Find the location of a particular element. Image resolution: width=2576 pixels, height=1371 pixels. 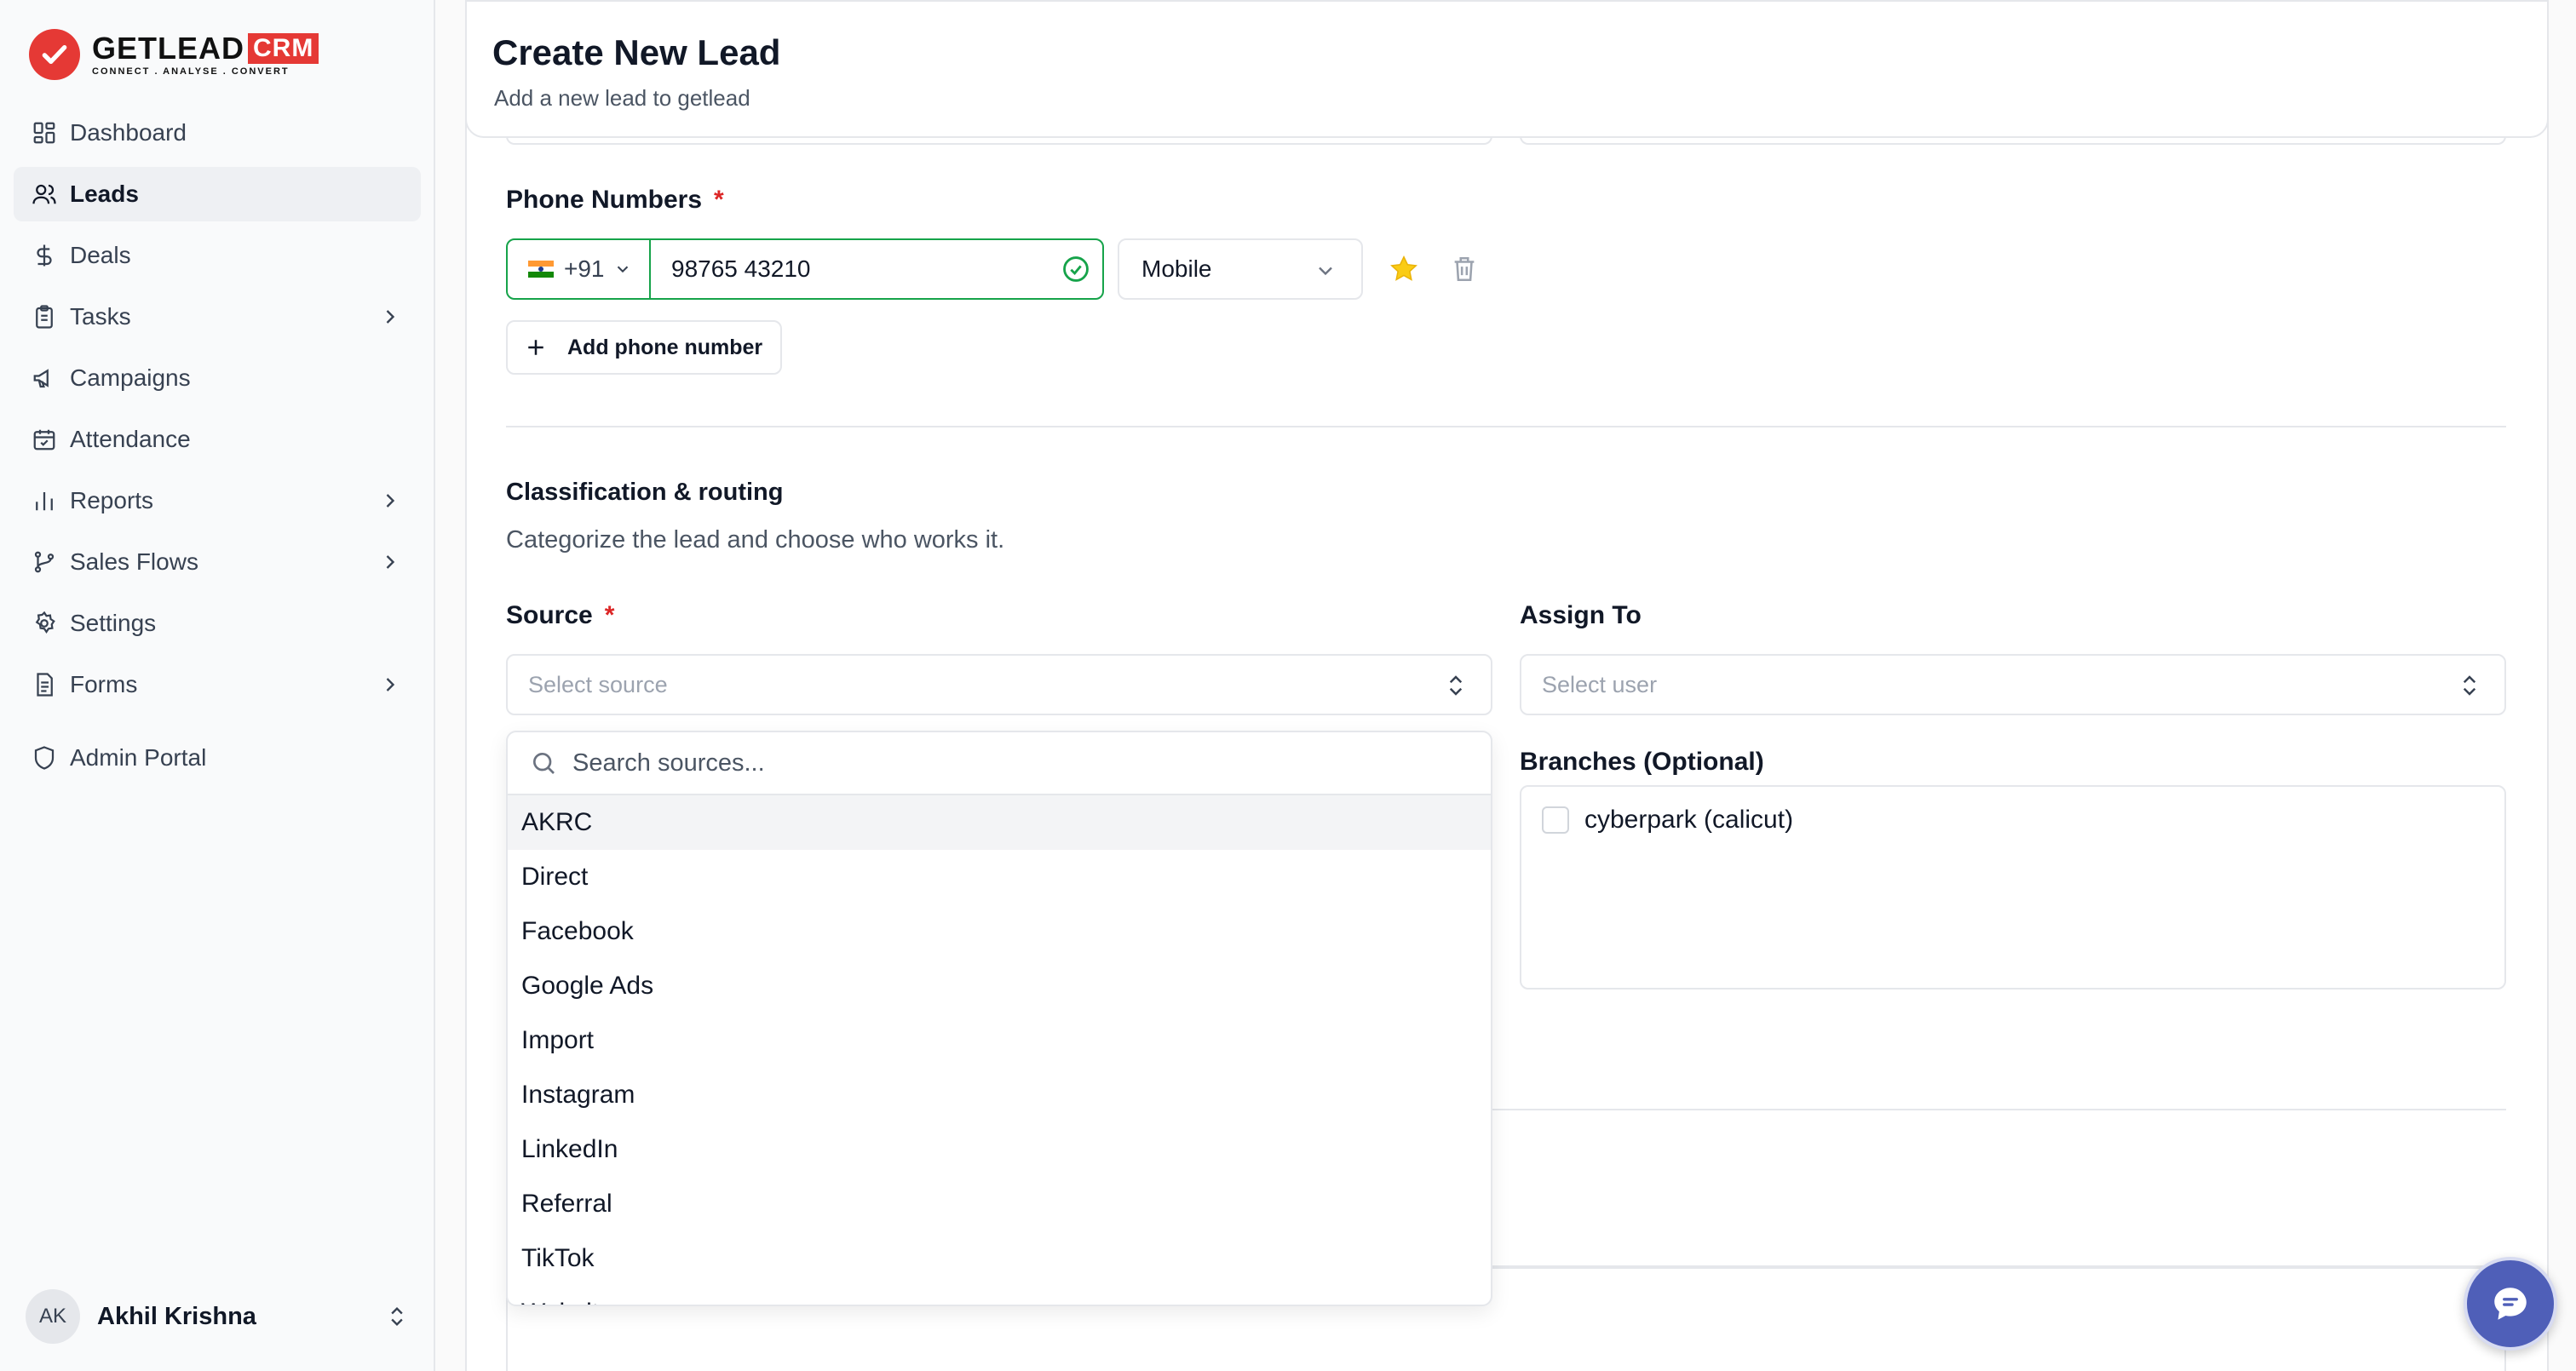

source-option: AKRC is located at coordinates (999, 822).